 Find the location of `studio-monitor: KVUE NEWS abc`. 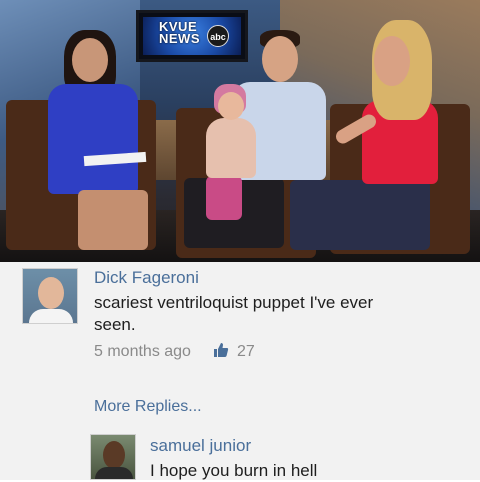

studio-monitor: KVUE NEWS abc is located at coordinates (192, 36).